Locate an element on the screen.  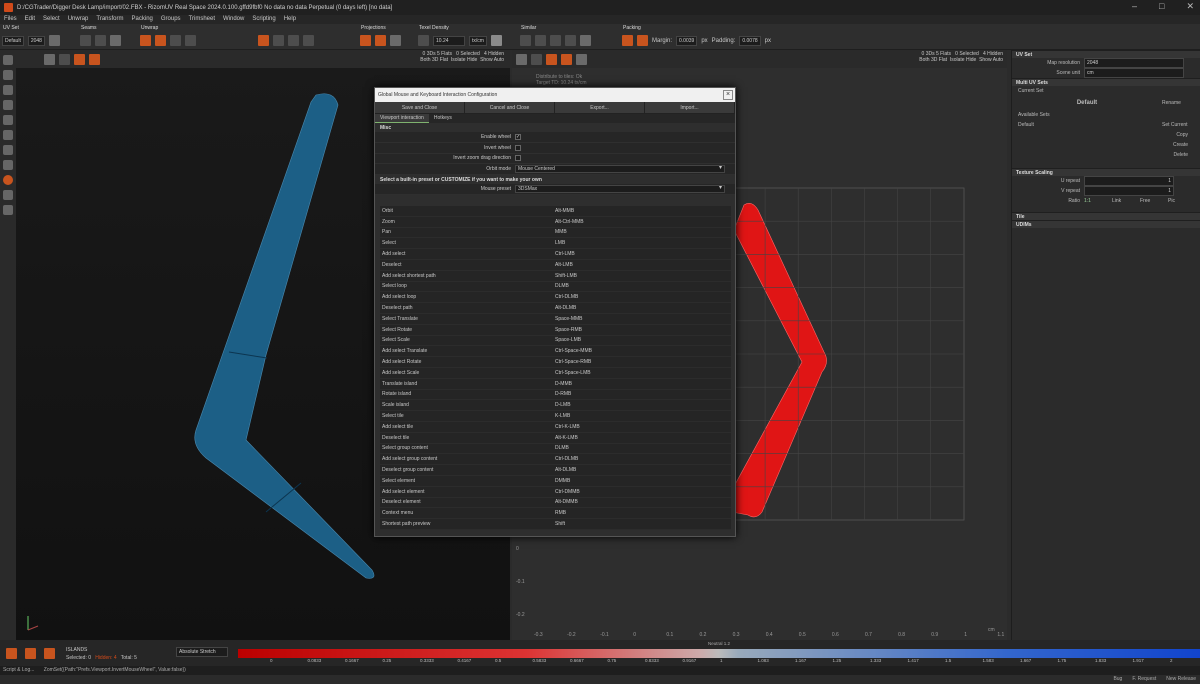
island-stop-icon is located at coordinates (11, 653).